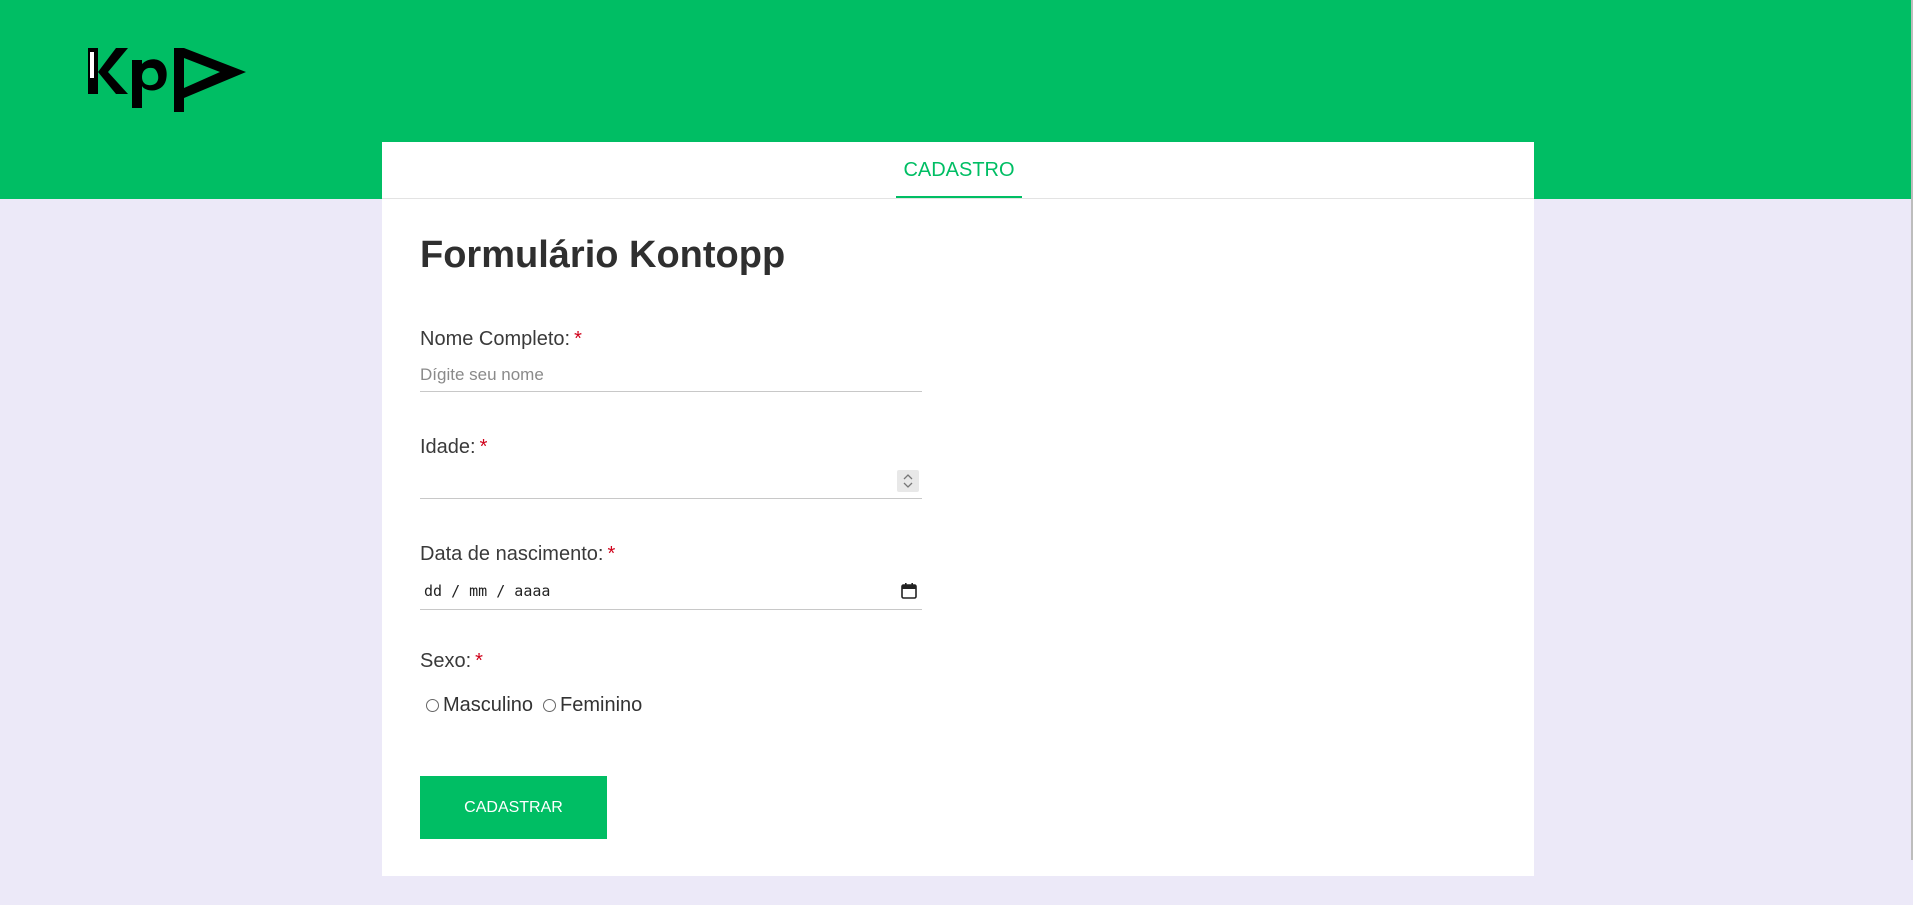  What do you see at coordinates (488, 705) in the screenshot?
I see `radio-label-masculino: Masculino` at bounding box center [488, 705].